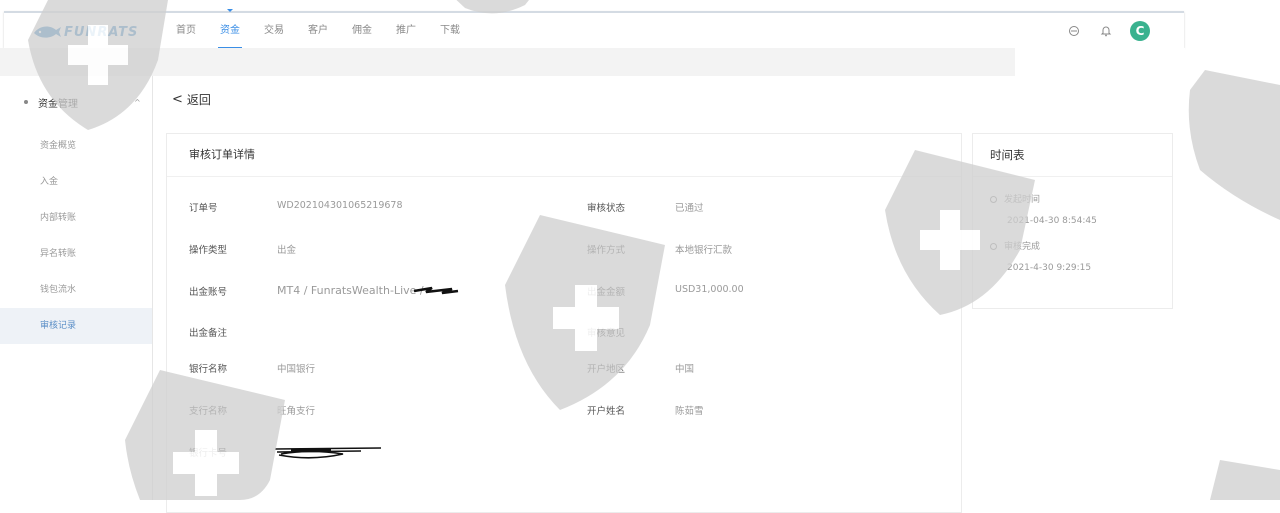  I want to click on timeline-event: 发起时间, so click(1015, 198).